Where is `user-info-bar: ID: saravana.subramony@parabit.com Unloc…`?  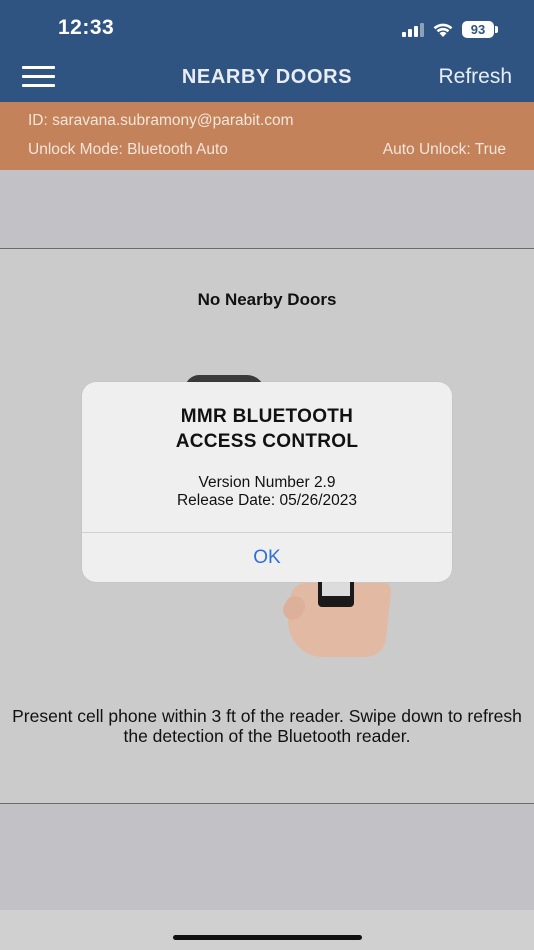 user-info-bar: ID: saravana.subramony@parabit.com Unloc… is located at coordinates (267, 136).